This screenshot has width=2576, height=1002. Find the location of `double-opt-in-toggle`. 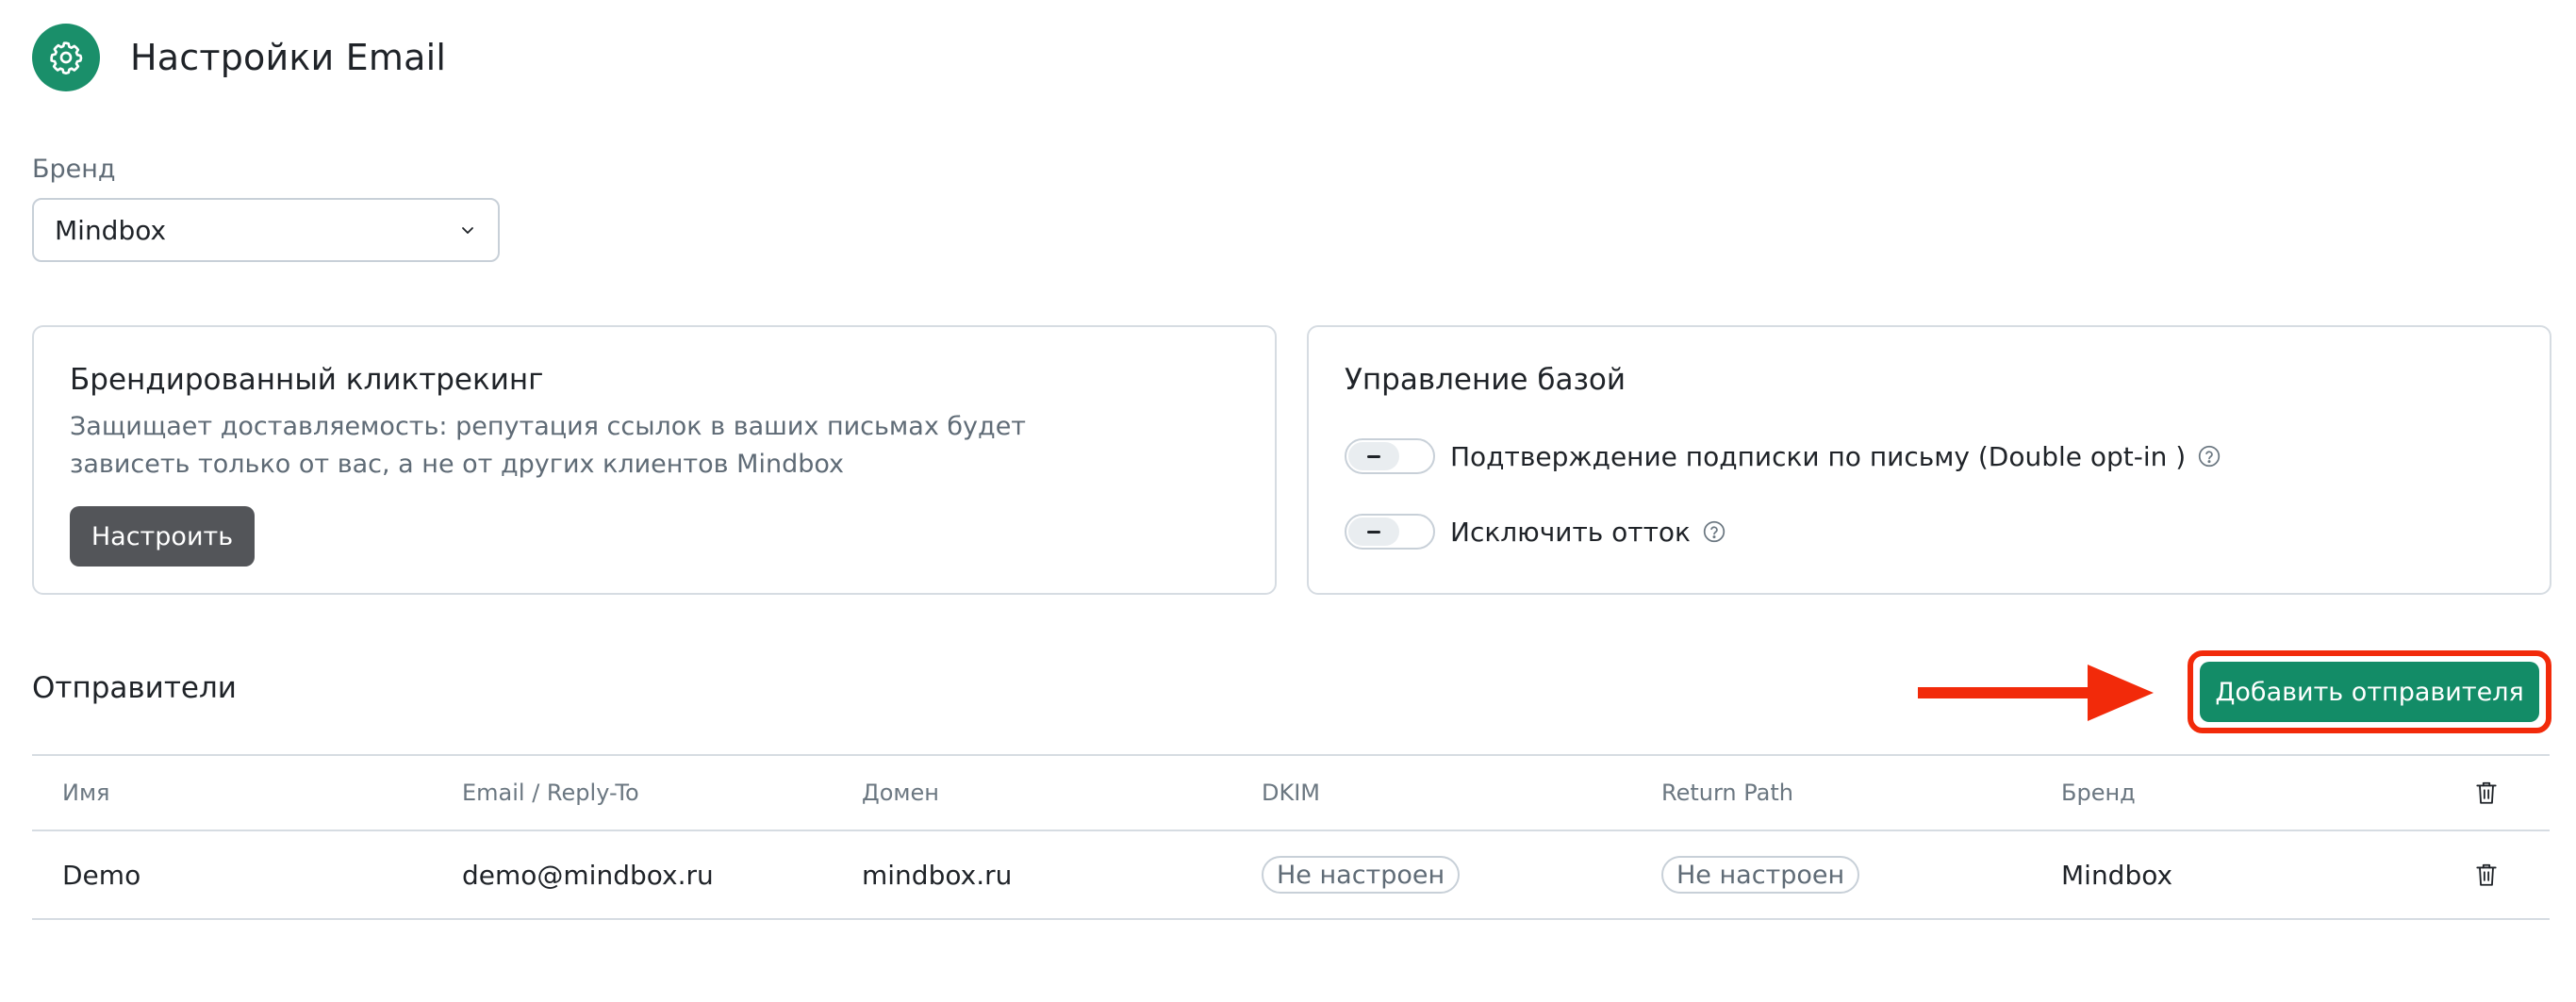

double-opt-in-toggle is located at coordinates (1390, 456).